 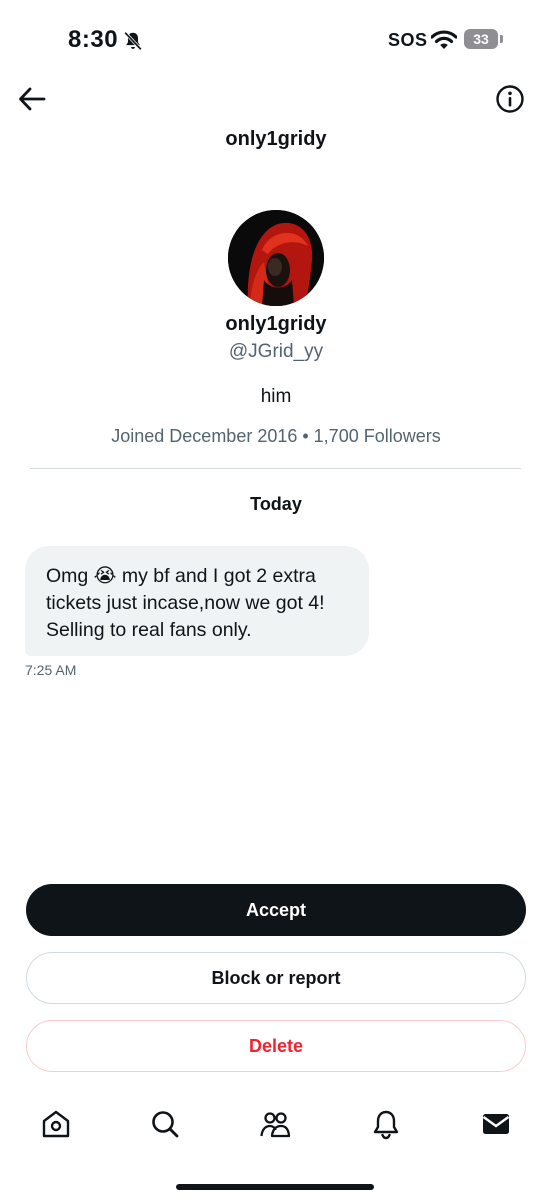 What do you see at coordinates (510, 99) in the screenshot?
I see `info-icon` at bounding box center [510, 99].